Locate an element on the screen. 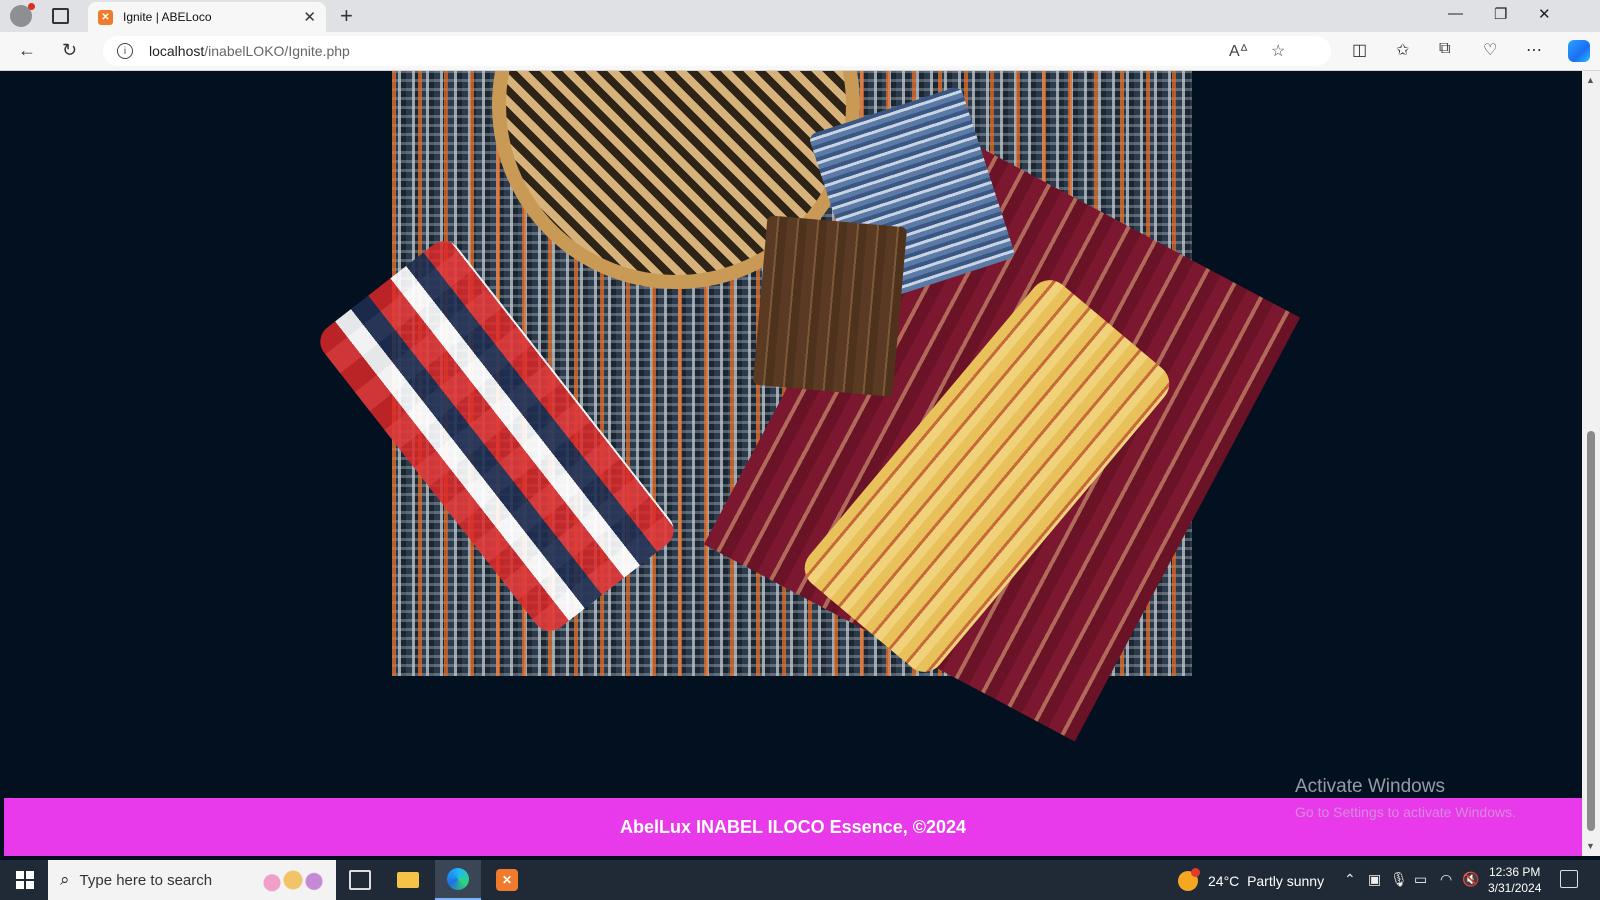  volume-muted-icon: 🔇 is located at coordinates (1470, 879).